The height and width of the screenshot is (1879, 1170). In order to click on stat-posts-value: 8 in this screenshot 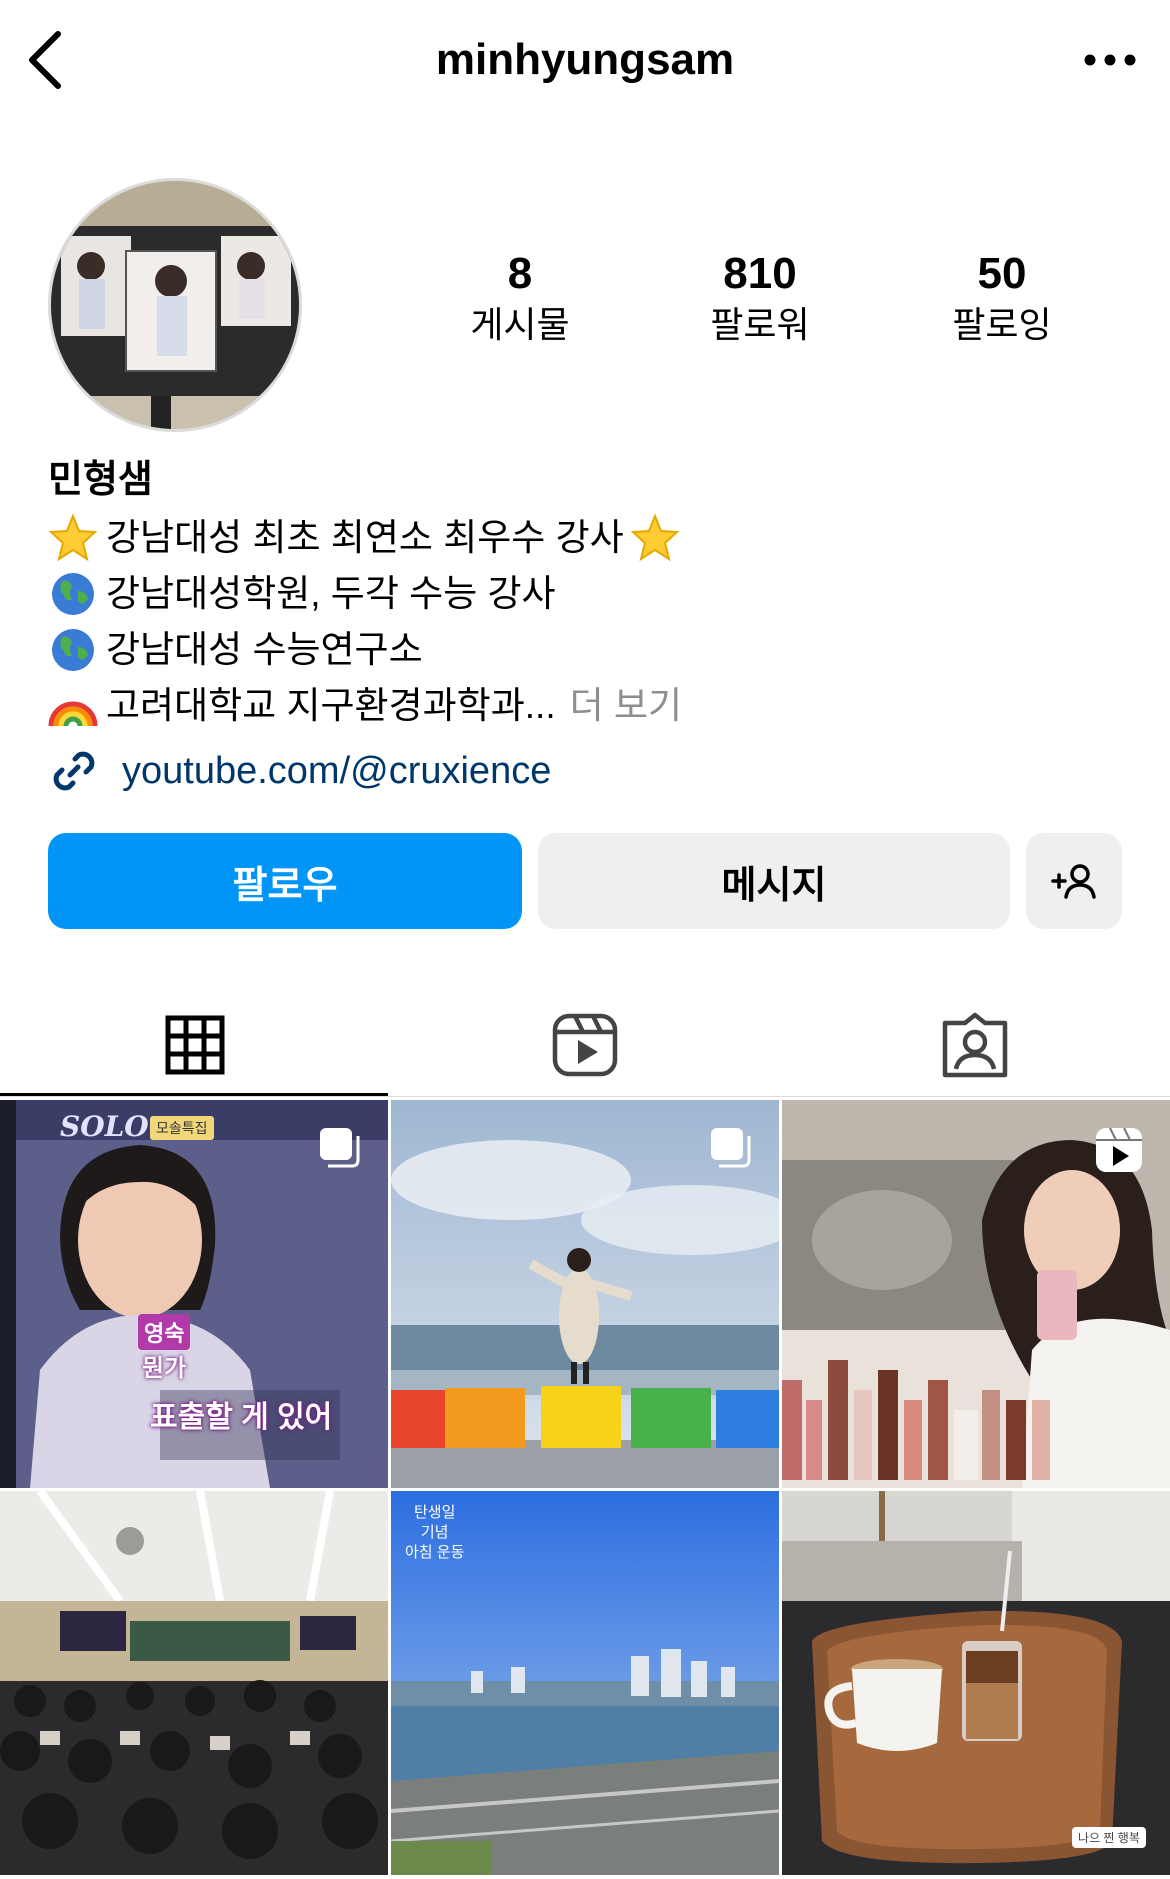, I will do `click(520, 273)`.